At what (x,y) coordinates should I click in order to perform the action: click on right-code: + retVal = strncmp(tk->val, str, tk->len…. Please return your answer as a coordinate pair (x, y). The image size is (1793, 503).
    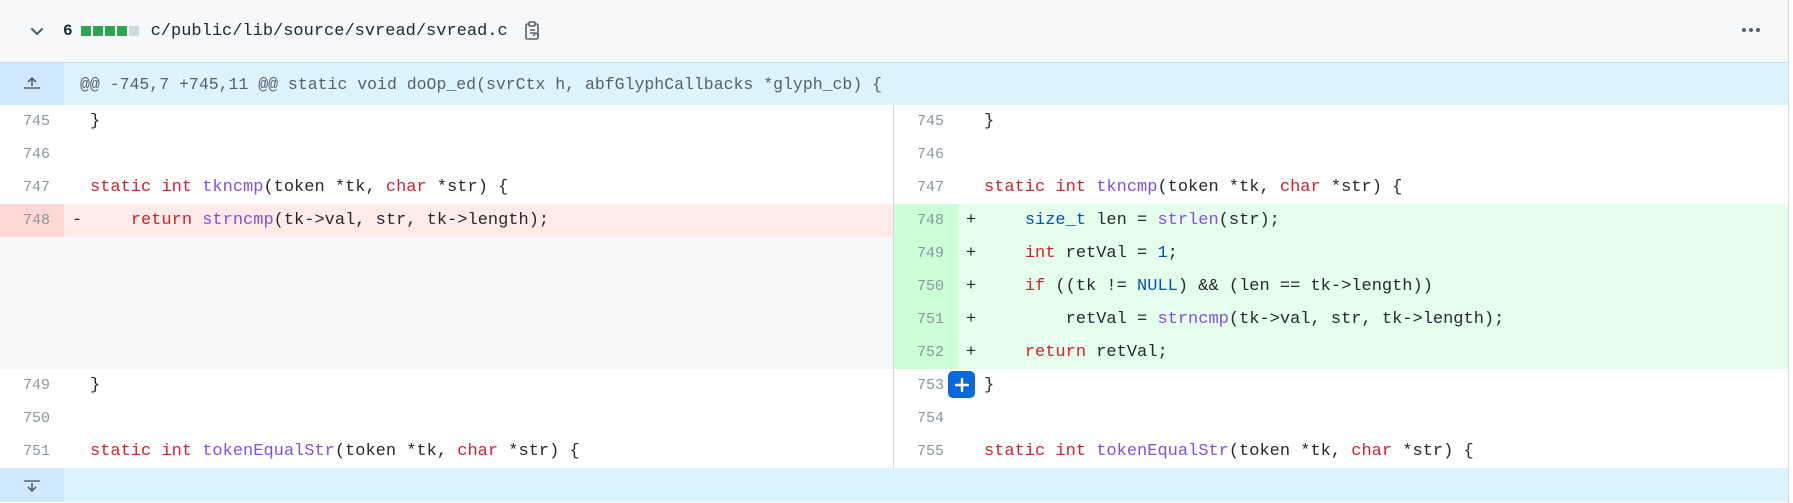
    Looking at the image, I should click on (1235, 319).